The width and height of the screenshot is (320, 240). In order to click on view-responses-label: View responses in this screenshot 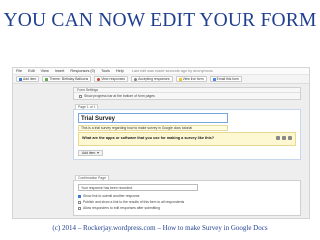, I will do `click(113, 79)`.